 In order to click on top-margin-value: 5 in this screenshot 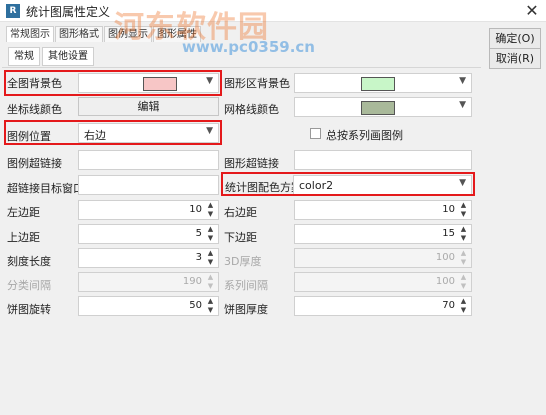, I will do `click(198, 233)`.